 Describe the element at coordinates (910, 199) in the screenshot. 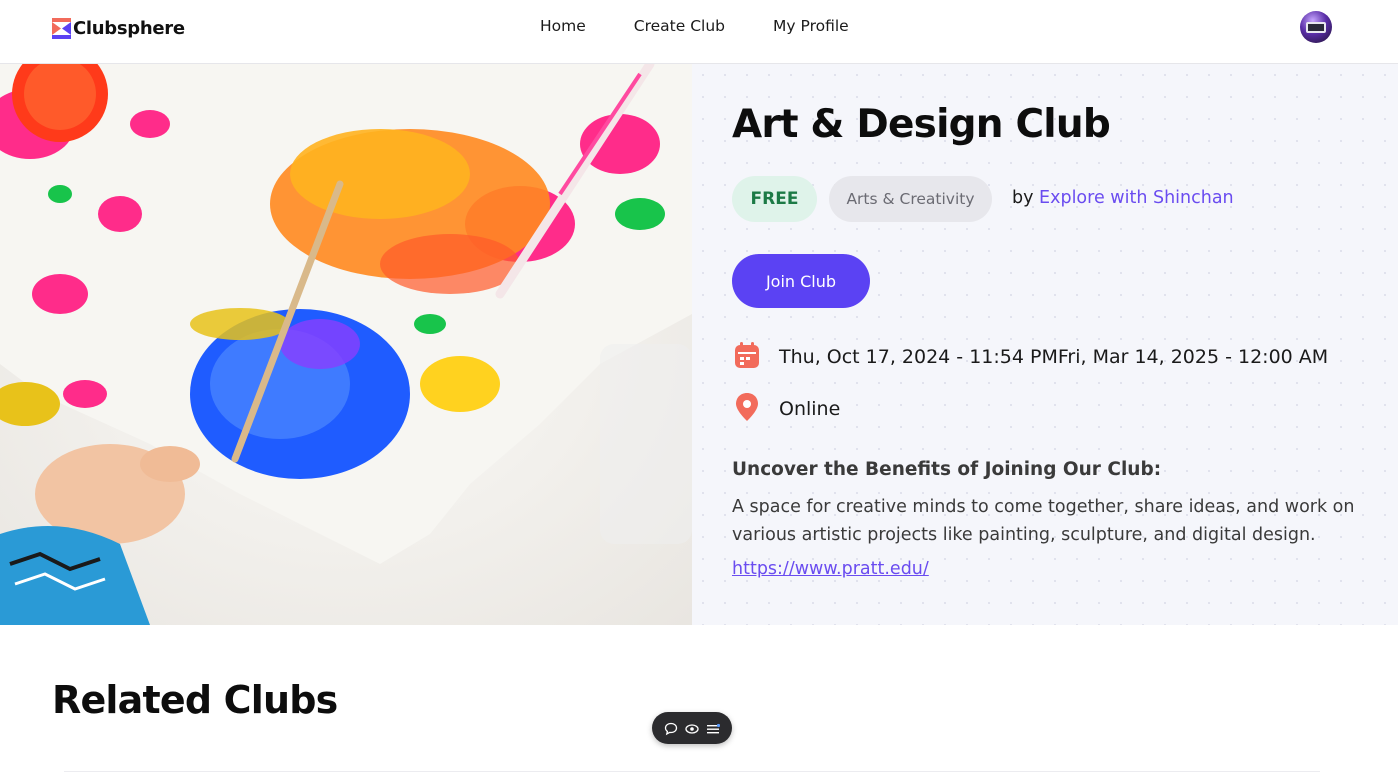

I see `category-badge: Arts & Creativity` at that location.